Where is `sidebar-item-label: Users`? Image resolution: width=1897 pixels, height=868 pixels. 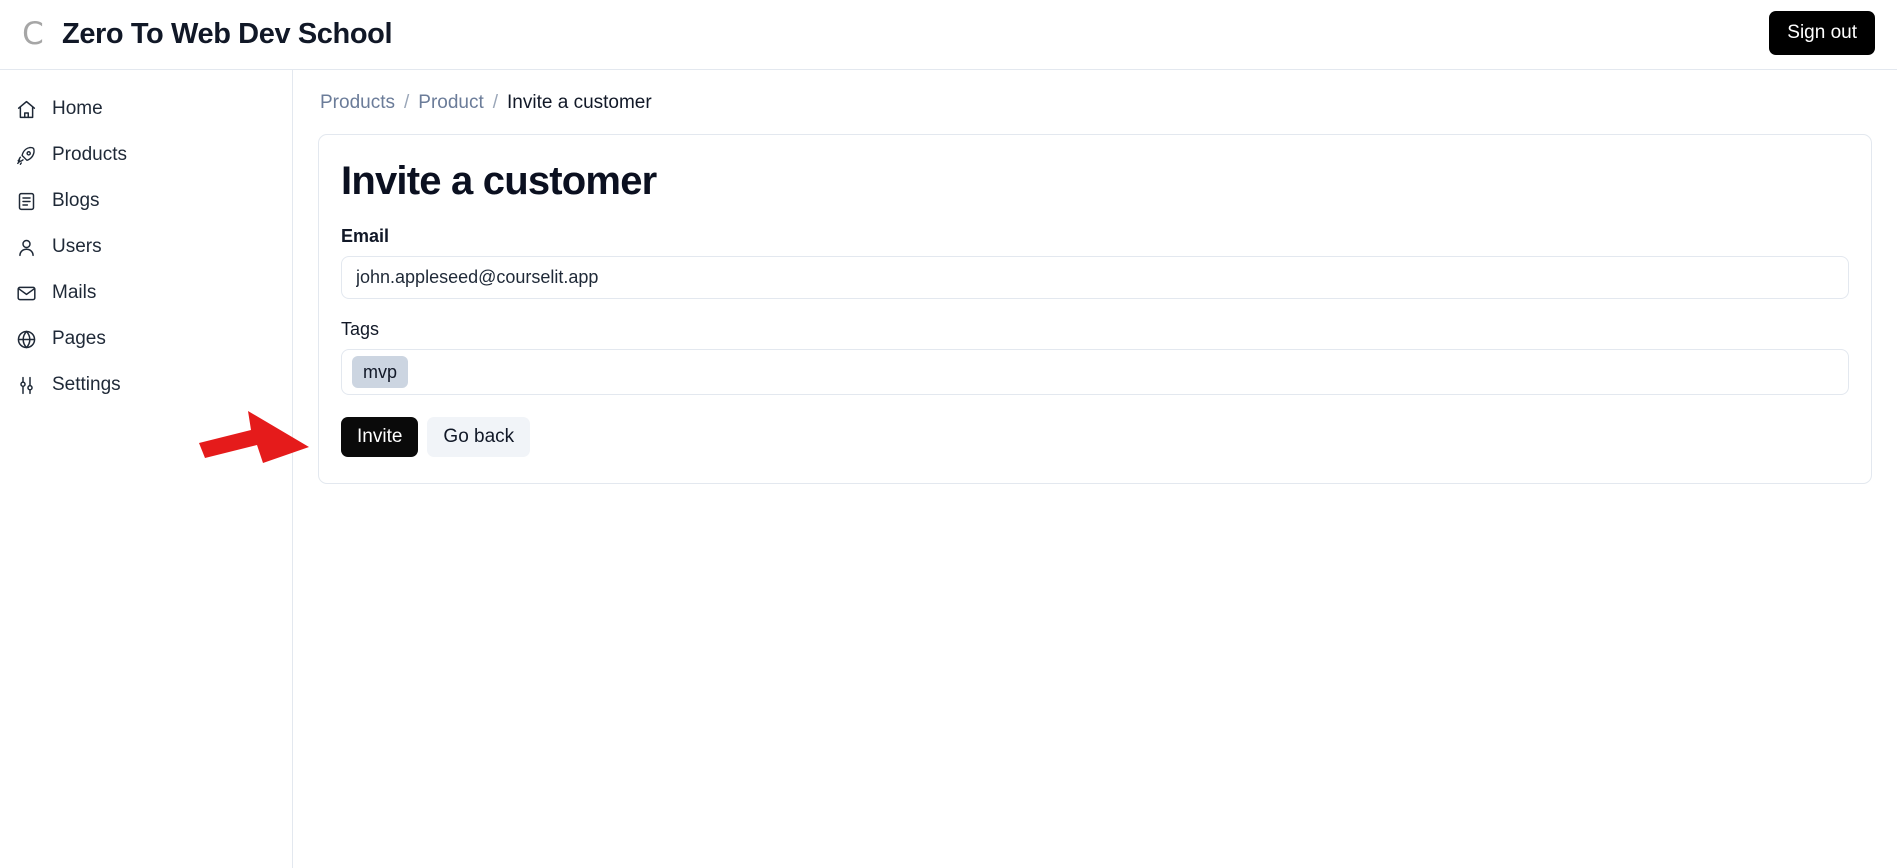
sidebar-item-label: Users is located at coordinates (77, 246).